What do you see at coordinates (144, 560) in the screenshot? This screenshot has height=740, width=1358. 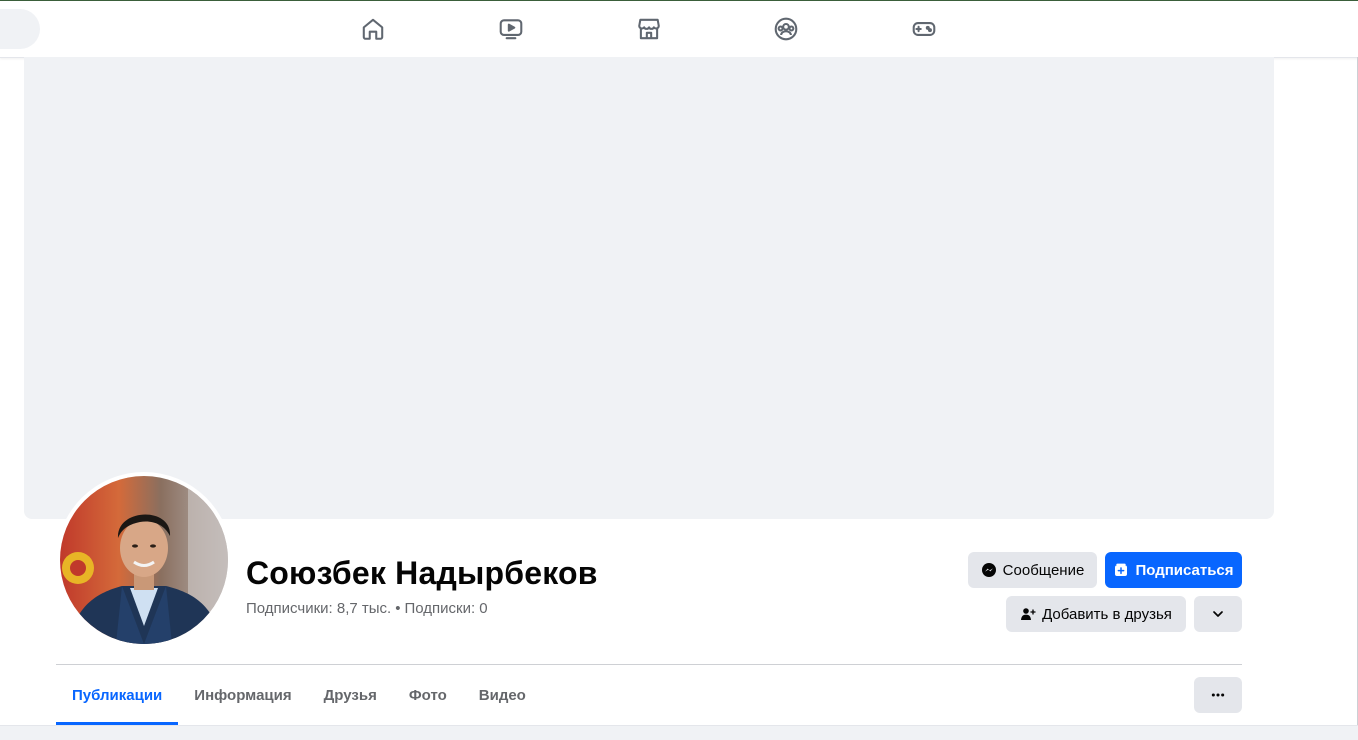 I see `avatar` at bounding box center [144, 560].